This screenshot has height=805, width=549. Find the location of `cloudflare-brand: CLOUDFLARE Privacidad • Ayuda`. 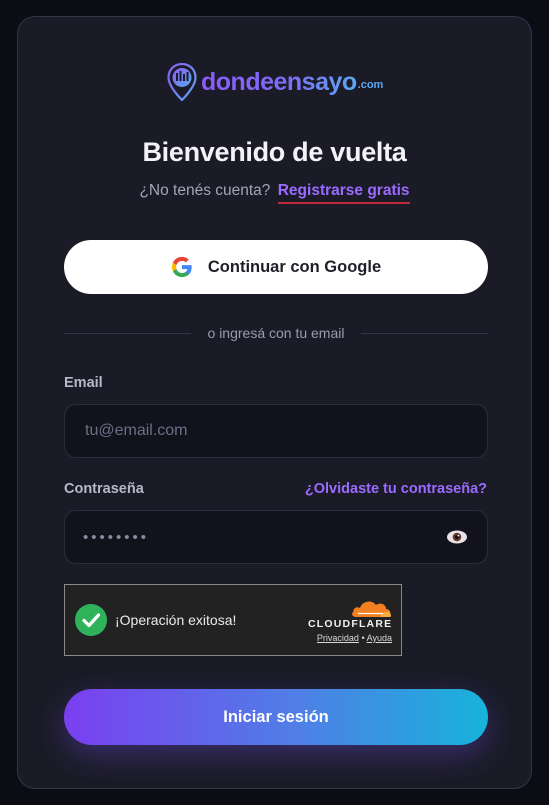

cloudflare-brand: CLOUDFLARE Privacidad • Ayuda is located at coordinates (350, 620).